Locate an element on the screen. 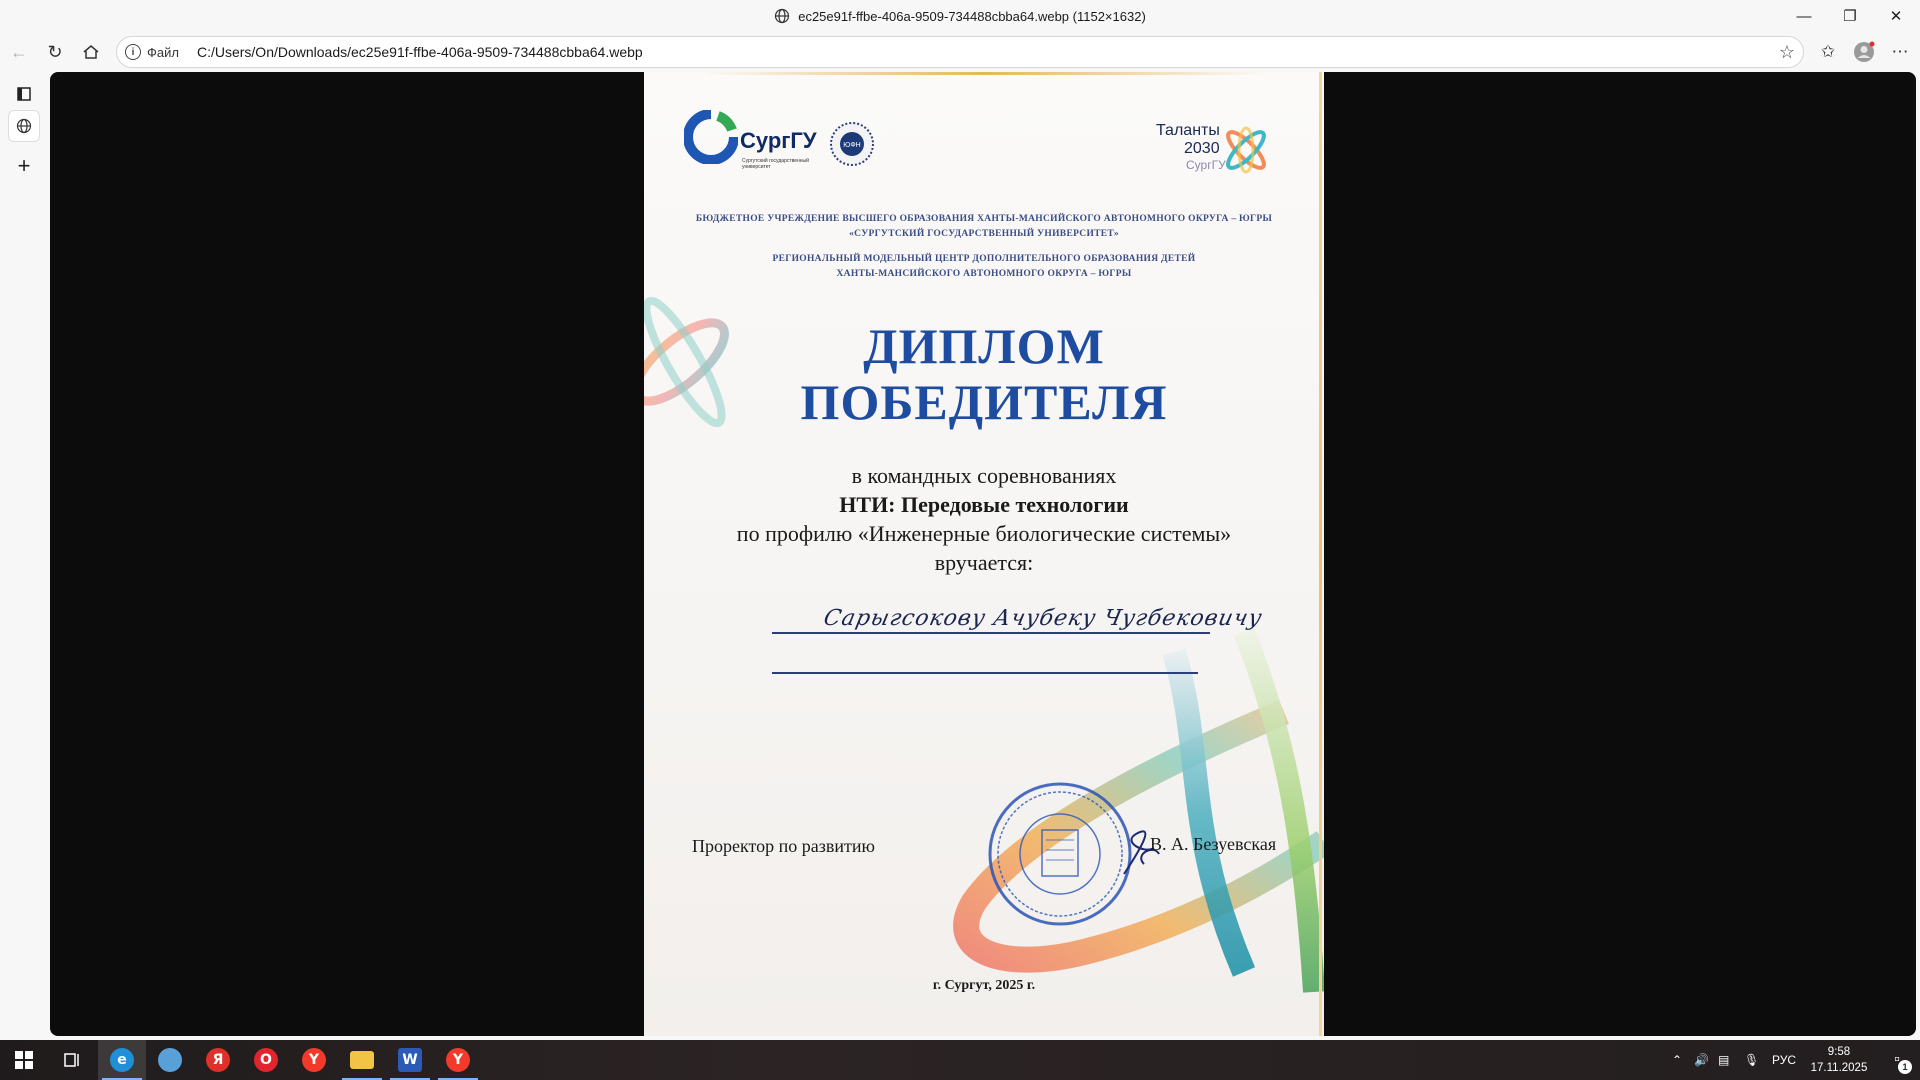  taskbar-app-opera: O is located at coordinates (266, 1060).